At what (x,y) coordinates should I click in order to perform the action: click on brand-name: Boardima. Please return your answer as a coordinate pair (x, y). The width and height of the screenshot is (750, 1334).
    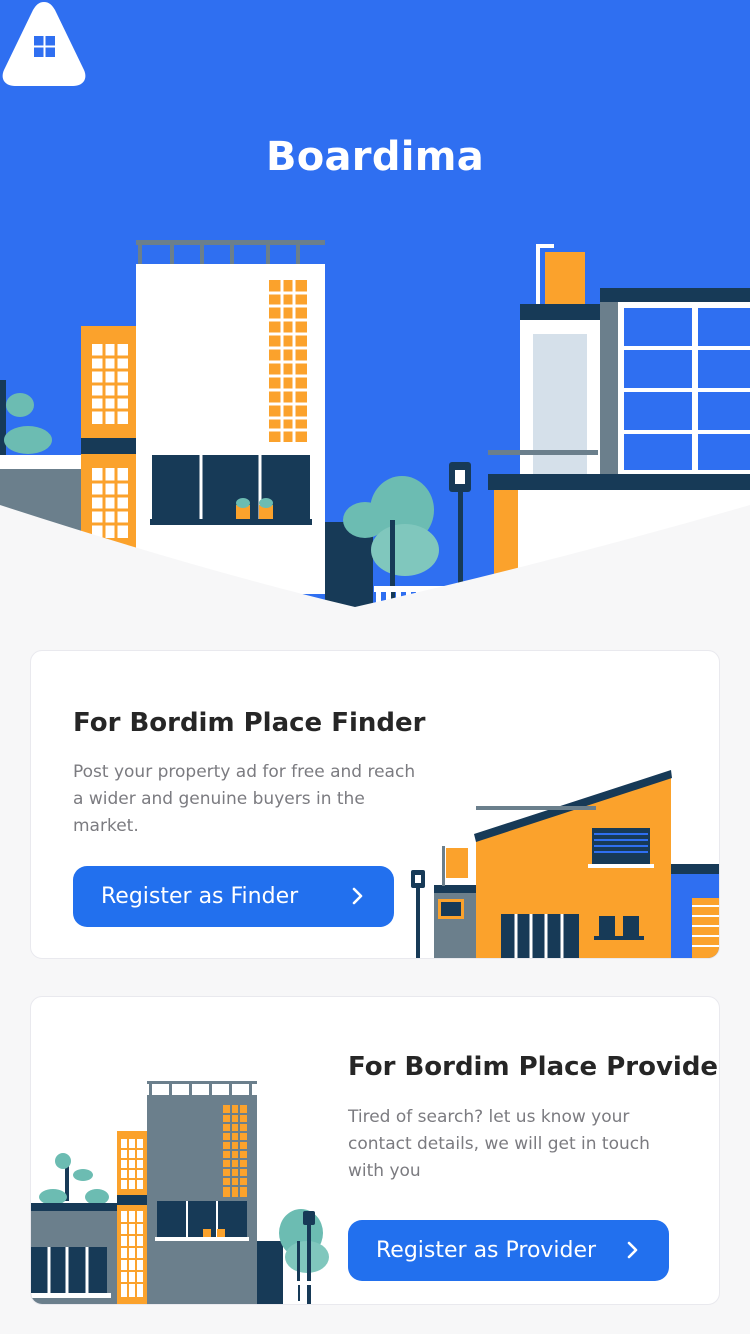
    Looking at the image, I should click on (375, 157).